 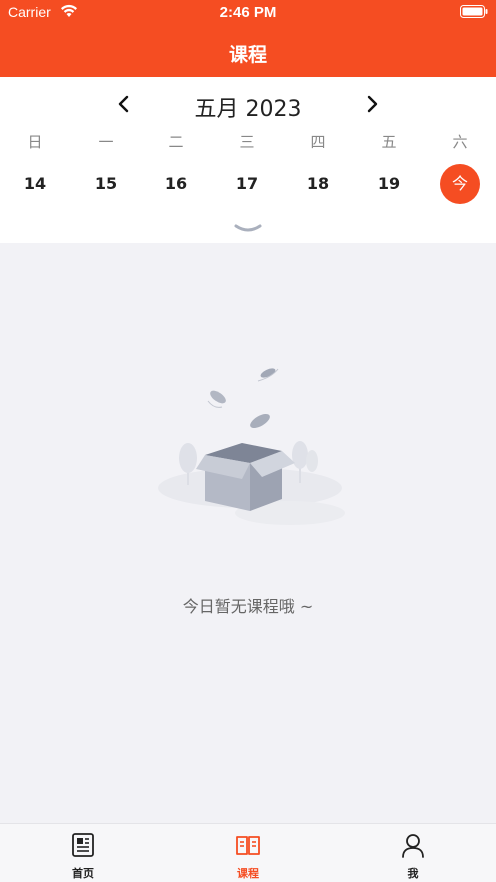 What do you see at coordinates (318, 142) in the screenshot?
I see `weekday-label: 四` at bounding box center [318, 142].